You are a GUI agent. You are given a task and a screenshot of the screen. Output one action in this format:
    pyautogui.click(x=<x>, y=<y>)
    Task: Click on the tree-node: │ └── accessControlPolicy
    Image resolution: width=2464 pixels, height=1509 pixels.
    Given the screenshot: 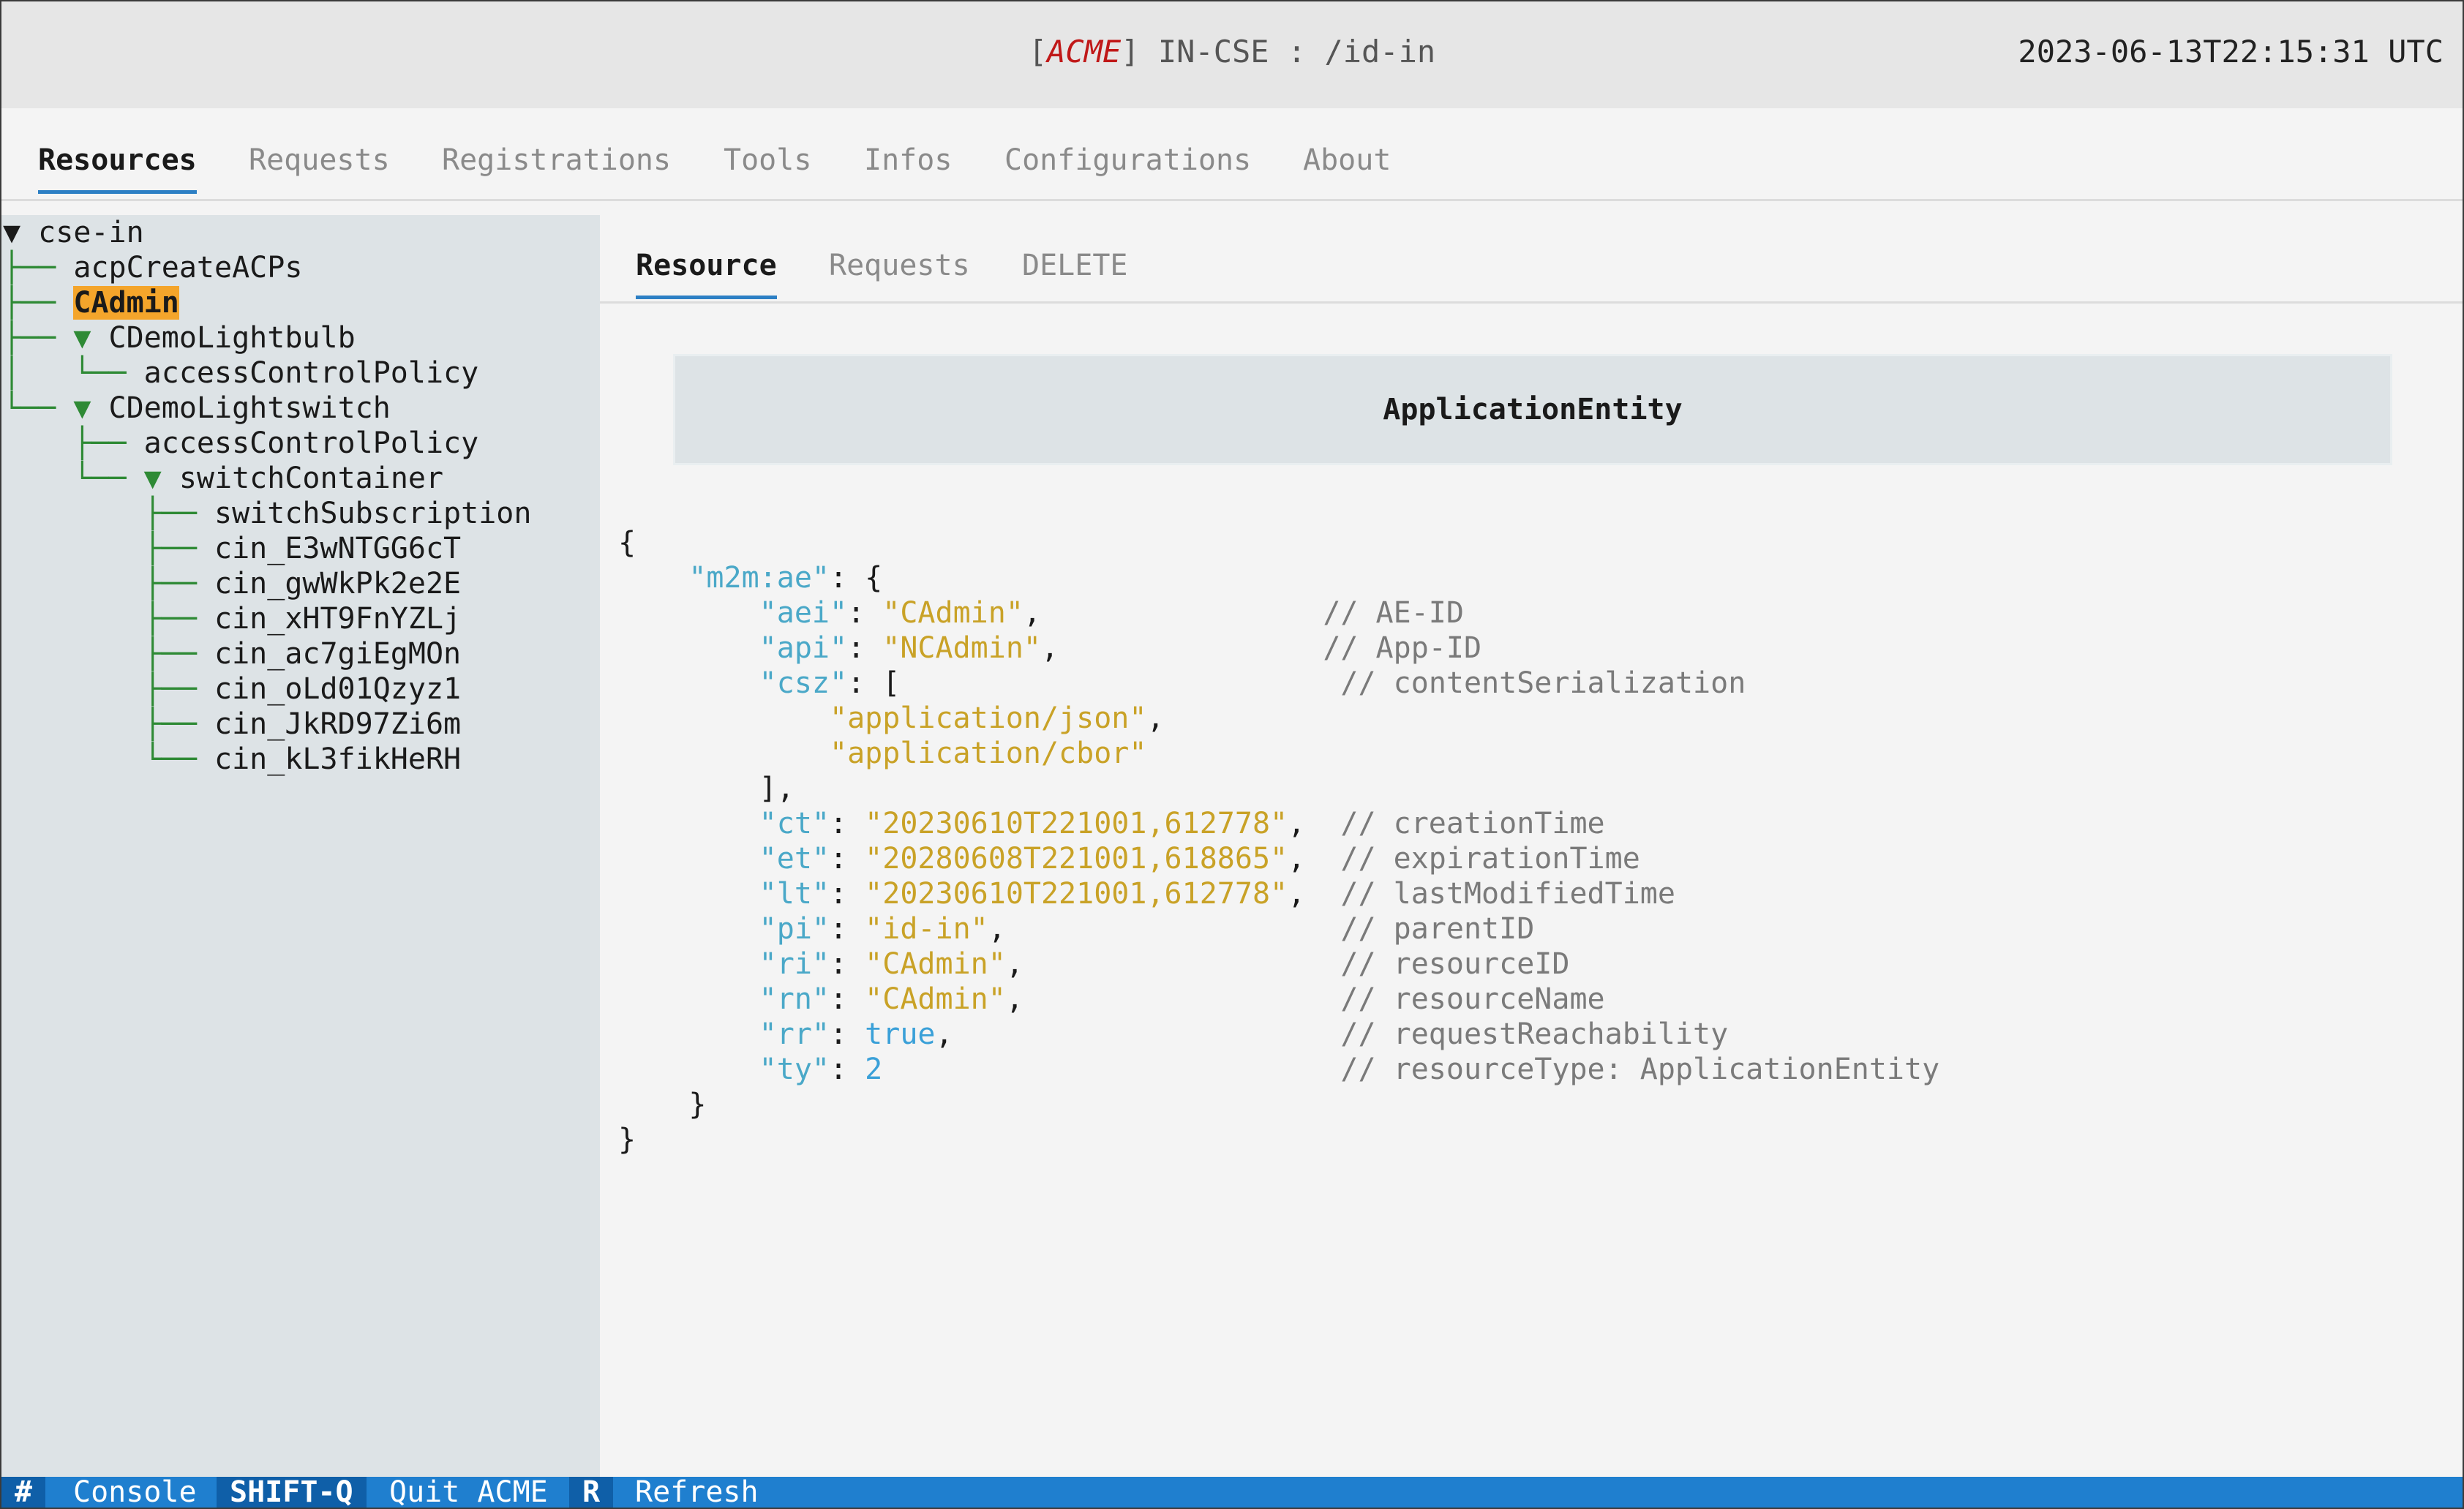 What is the action you would take?
    pyautogui.click(x=240, y=373)
    